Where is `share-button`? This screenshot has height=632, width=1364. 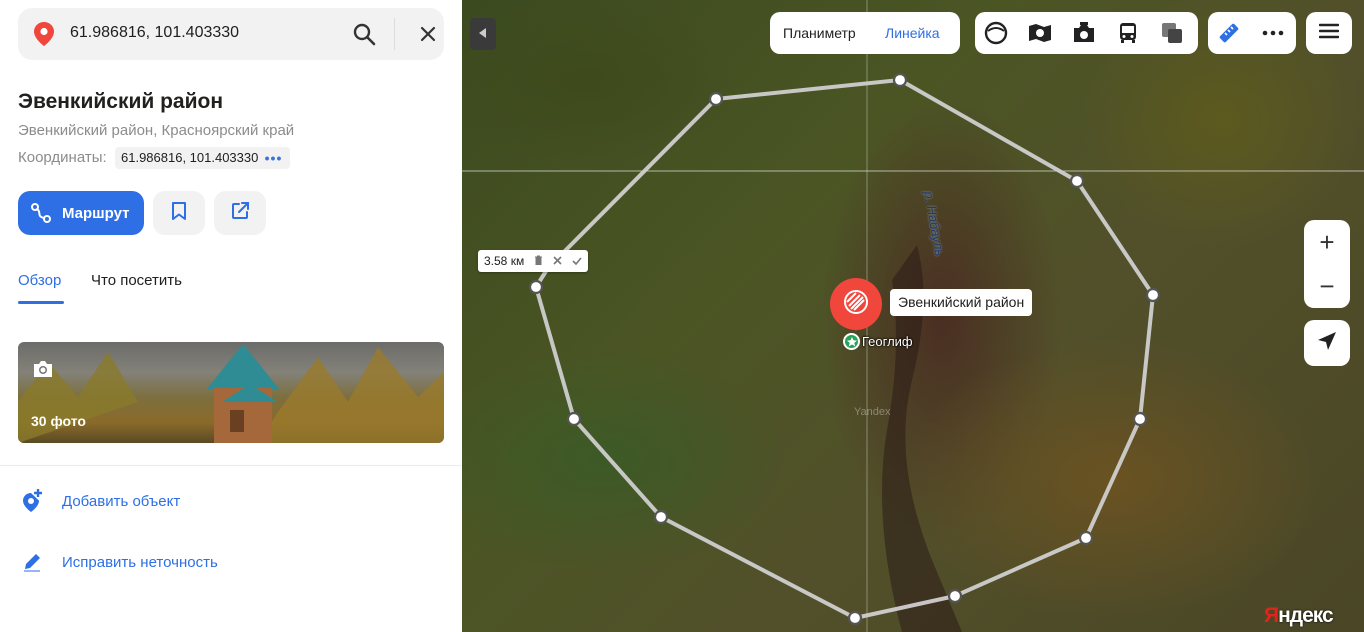 share-button is located at coordinates (240, 213).